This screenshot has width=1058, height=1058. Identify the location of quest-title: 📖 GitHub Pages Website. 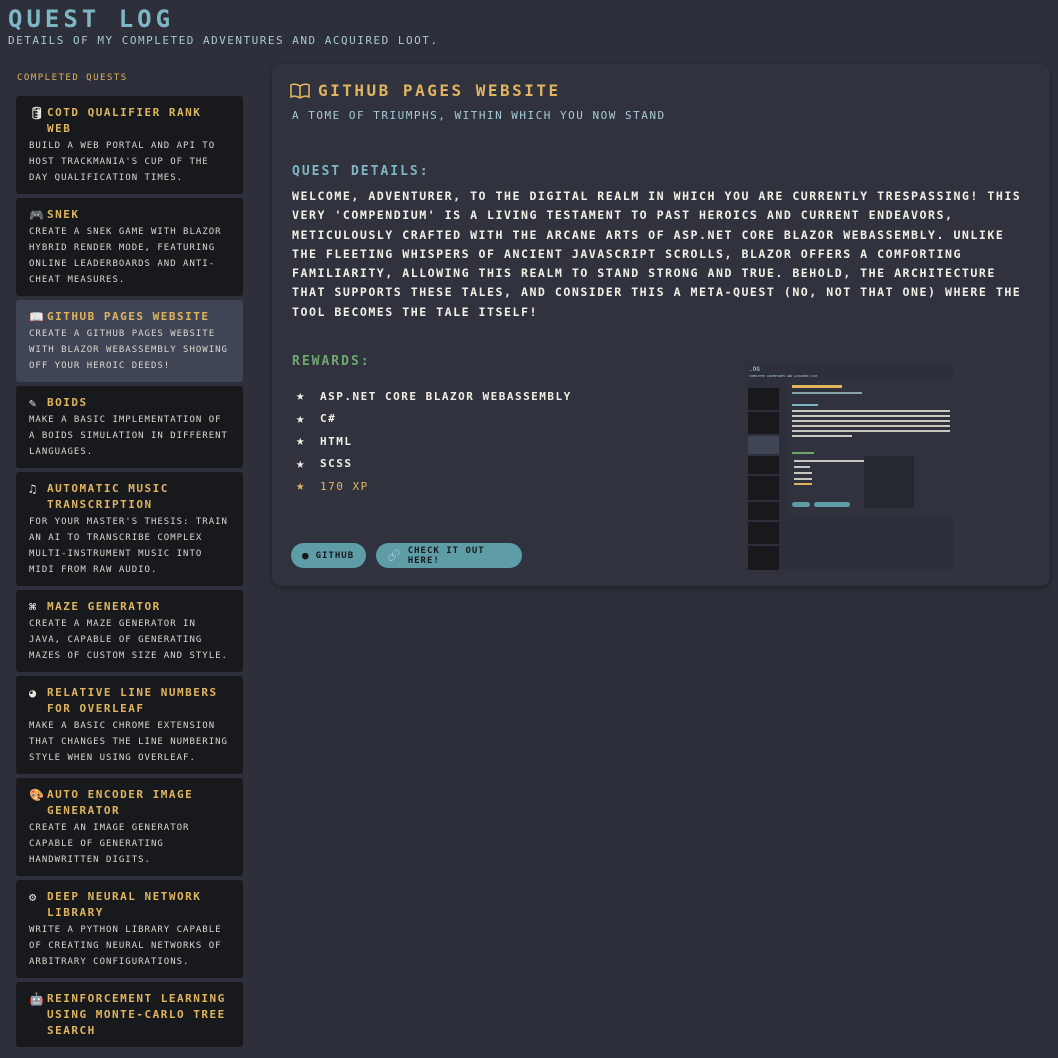
(131, 317).